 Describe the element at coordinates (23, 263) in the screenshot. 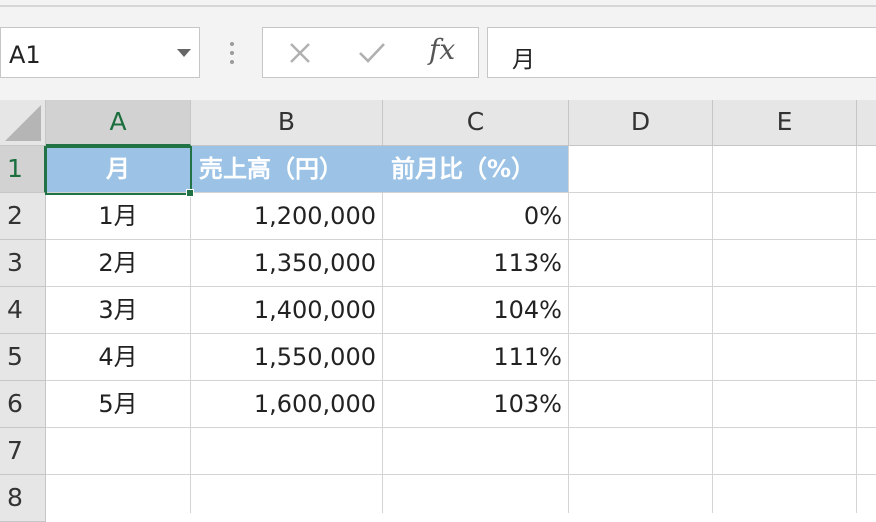

I see `row-header-3: 3` at that location.